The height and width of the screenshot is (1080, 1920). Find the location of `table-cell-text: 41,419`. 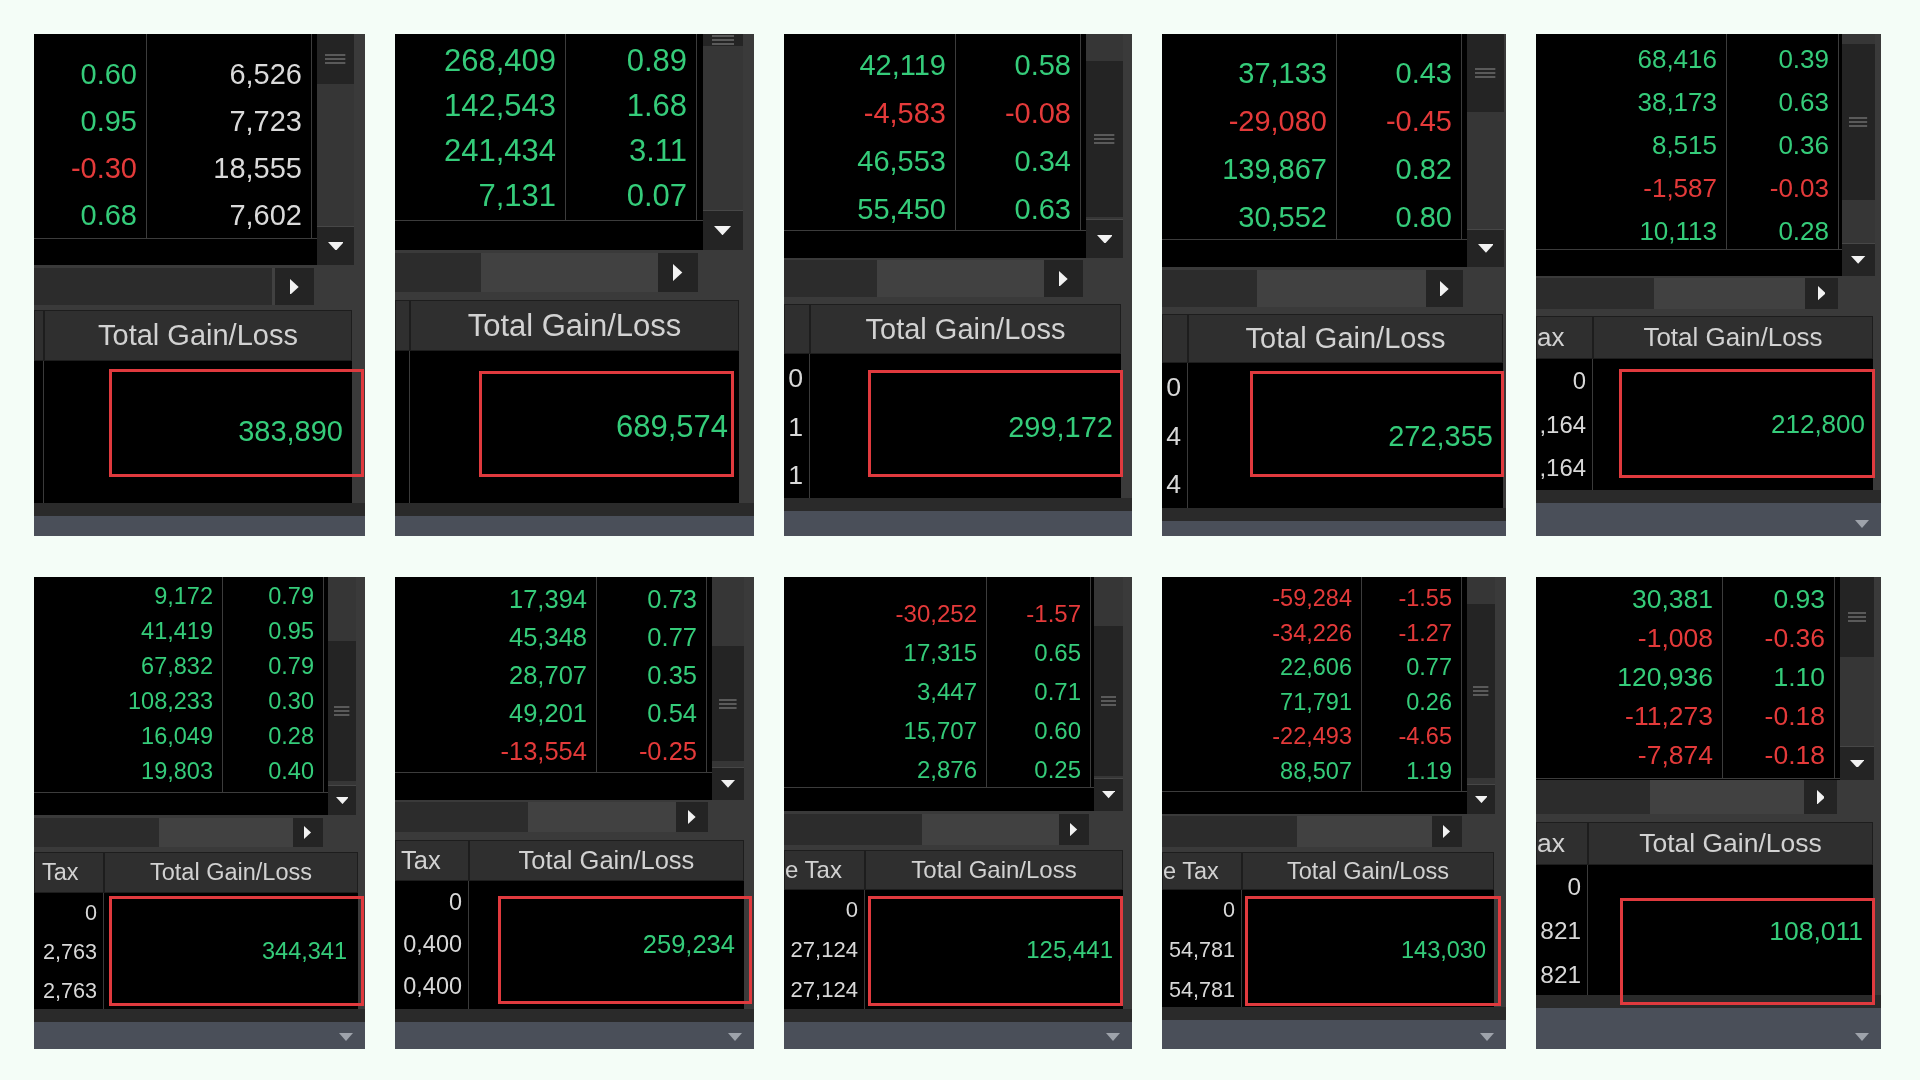

table-cell-text: 41,419 is located at coordinates (177, 631).